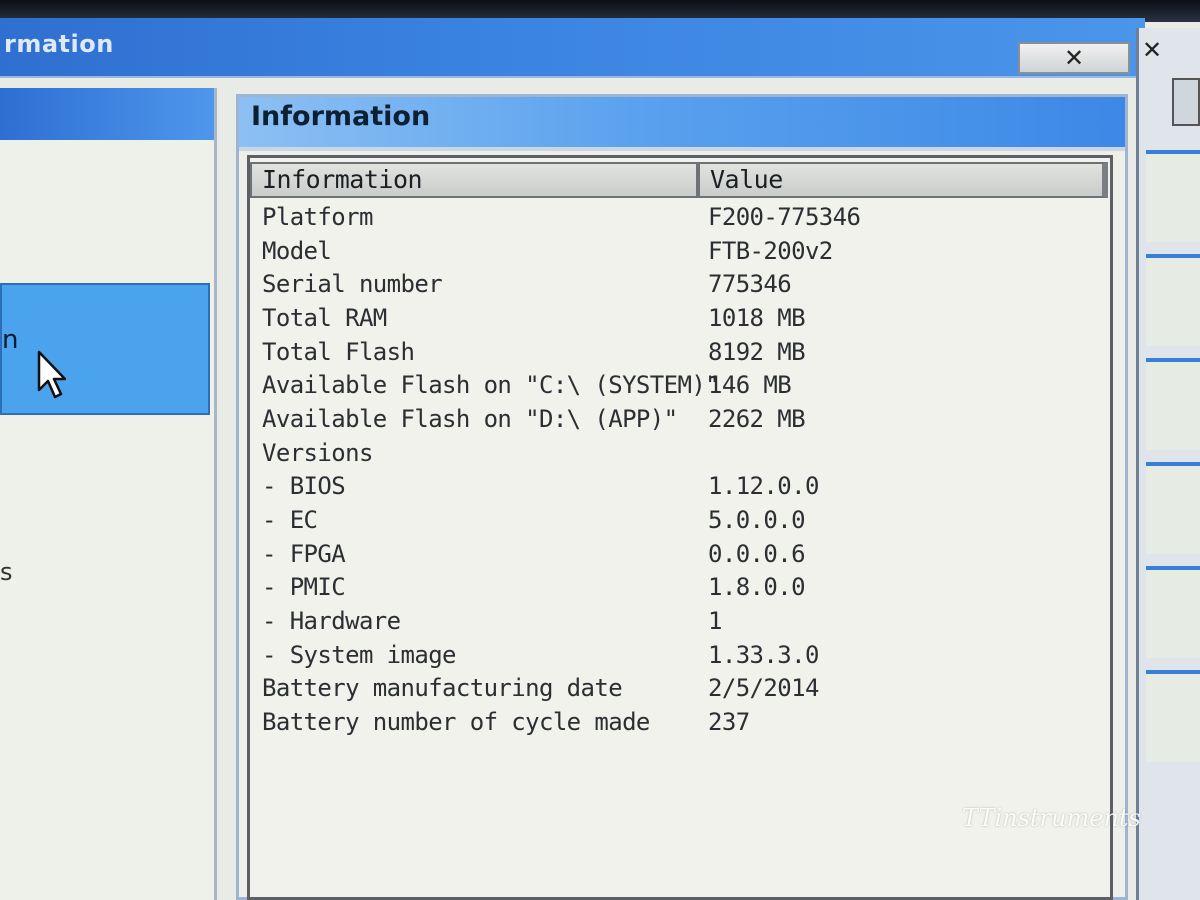 This screenshot has height=900, width=1200. I want to click on row-value: 1.8.0.0, so click(757, 587).